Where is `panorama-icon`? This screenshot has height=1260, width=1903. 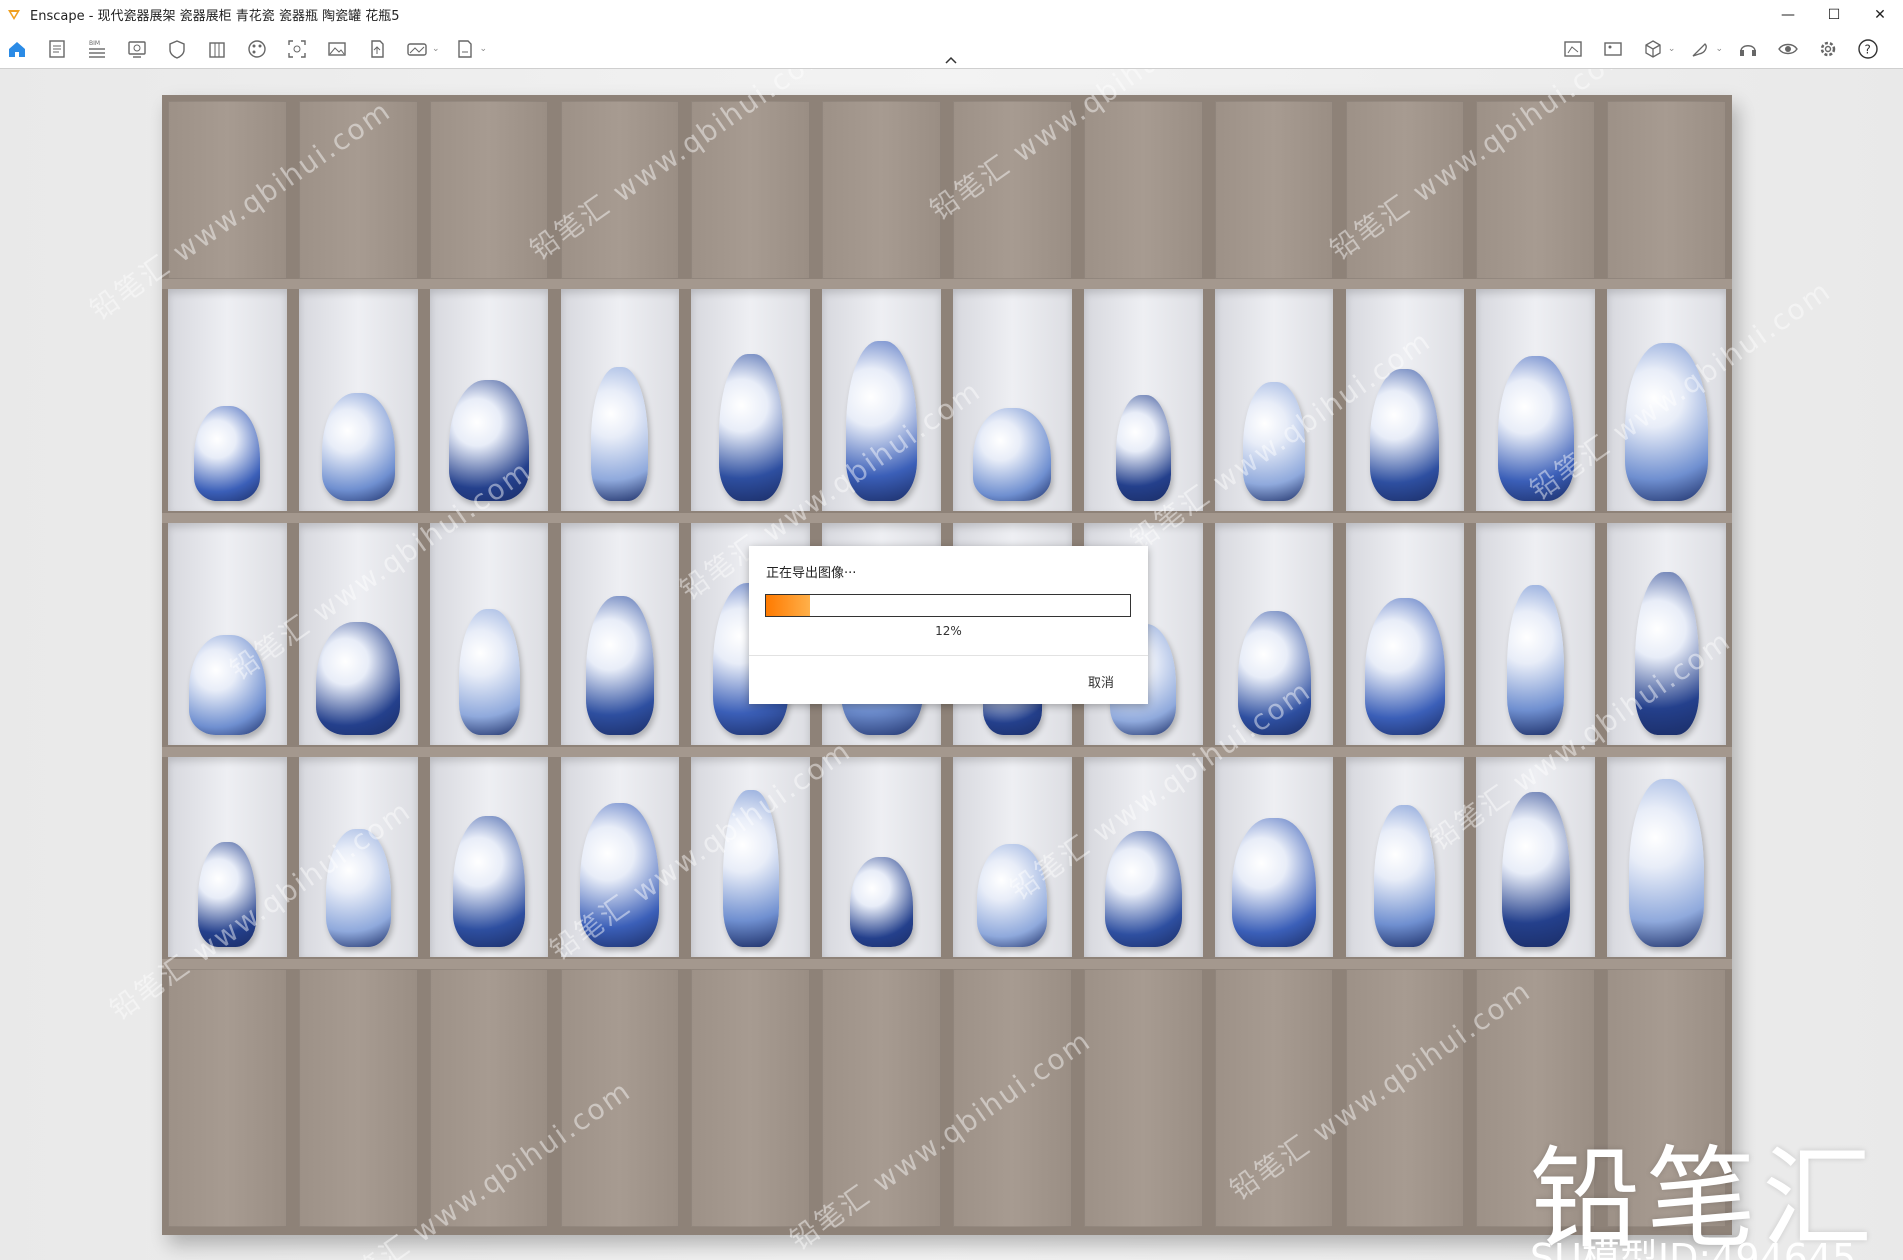 panorama-icon is located at coordinates (417, 49).